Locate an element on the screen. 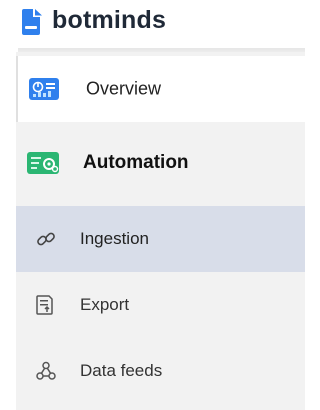 Image resolution: width=320 pixels, height=410 pixels. sidebar-item-overview: Overview is located at coordinates (160, 89).